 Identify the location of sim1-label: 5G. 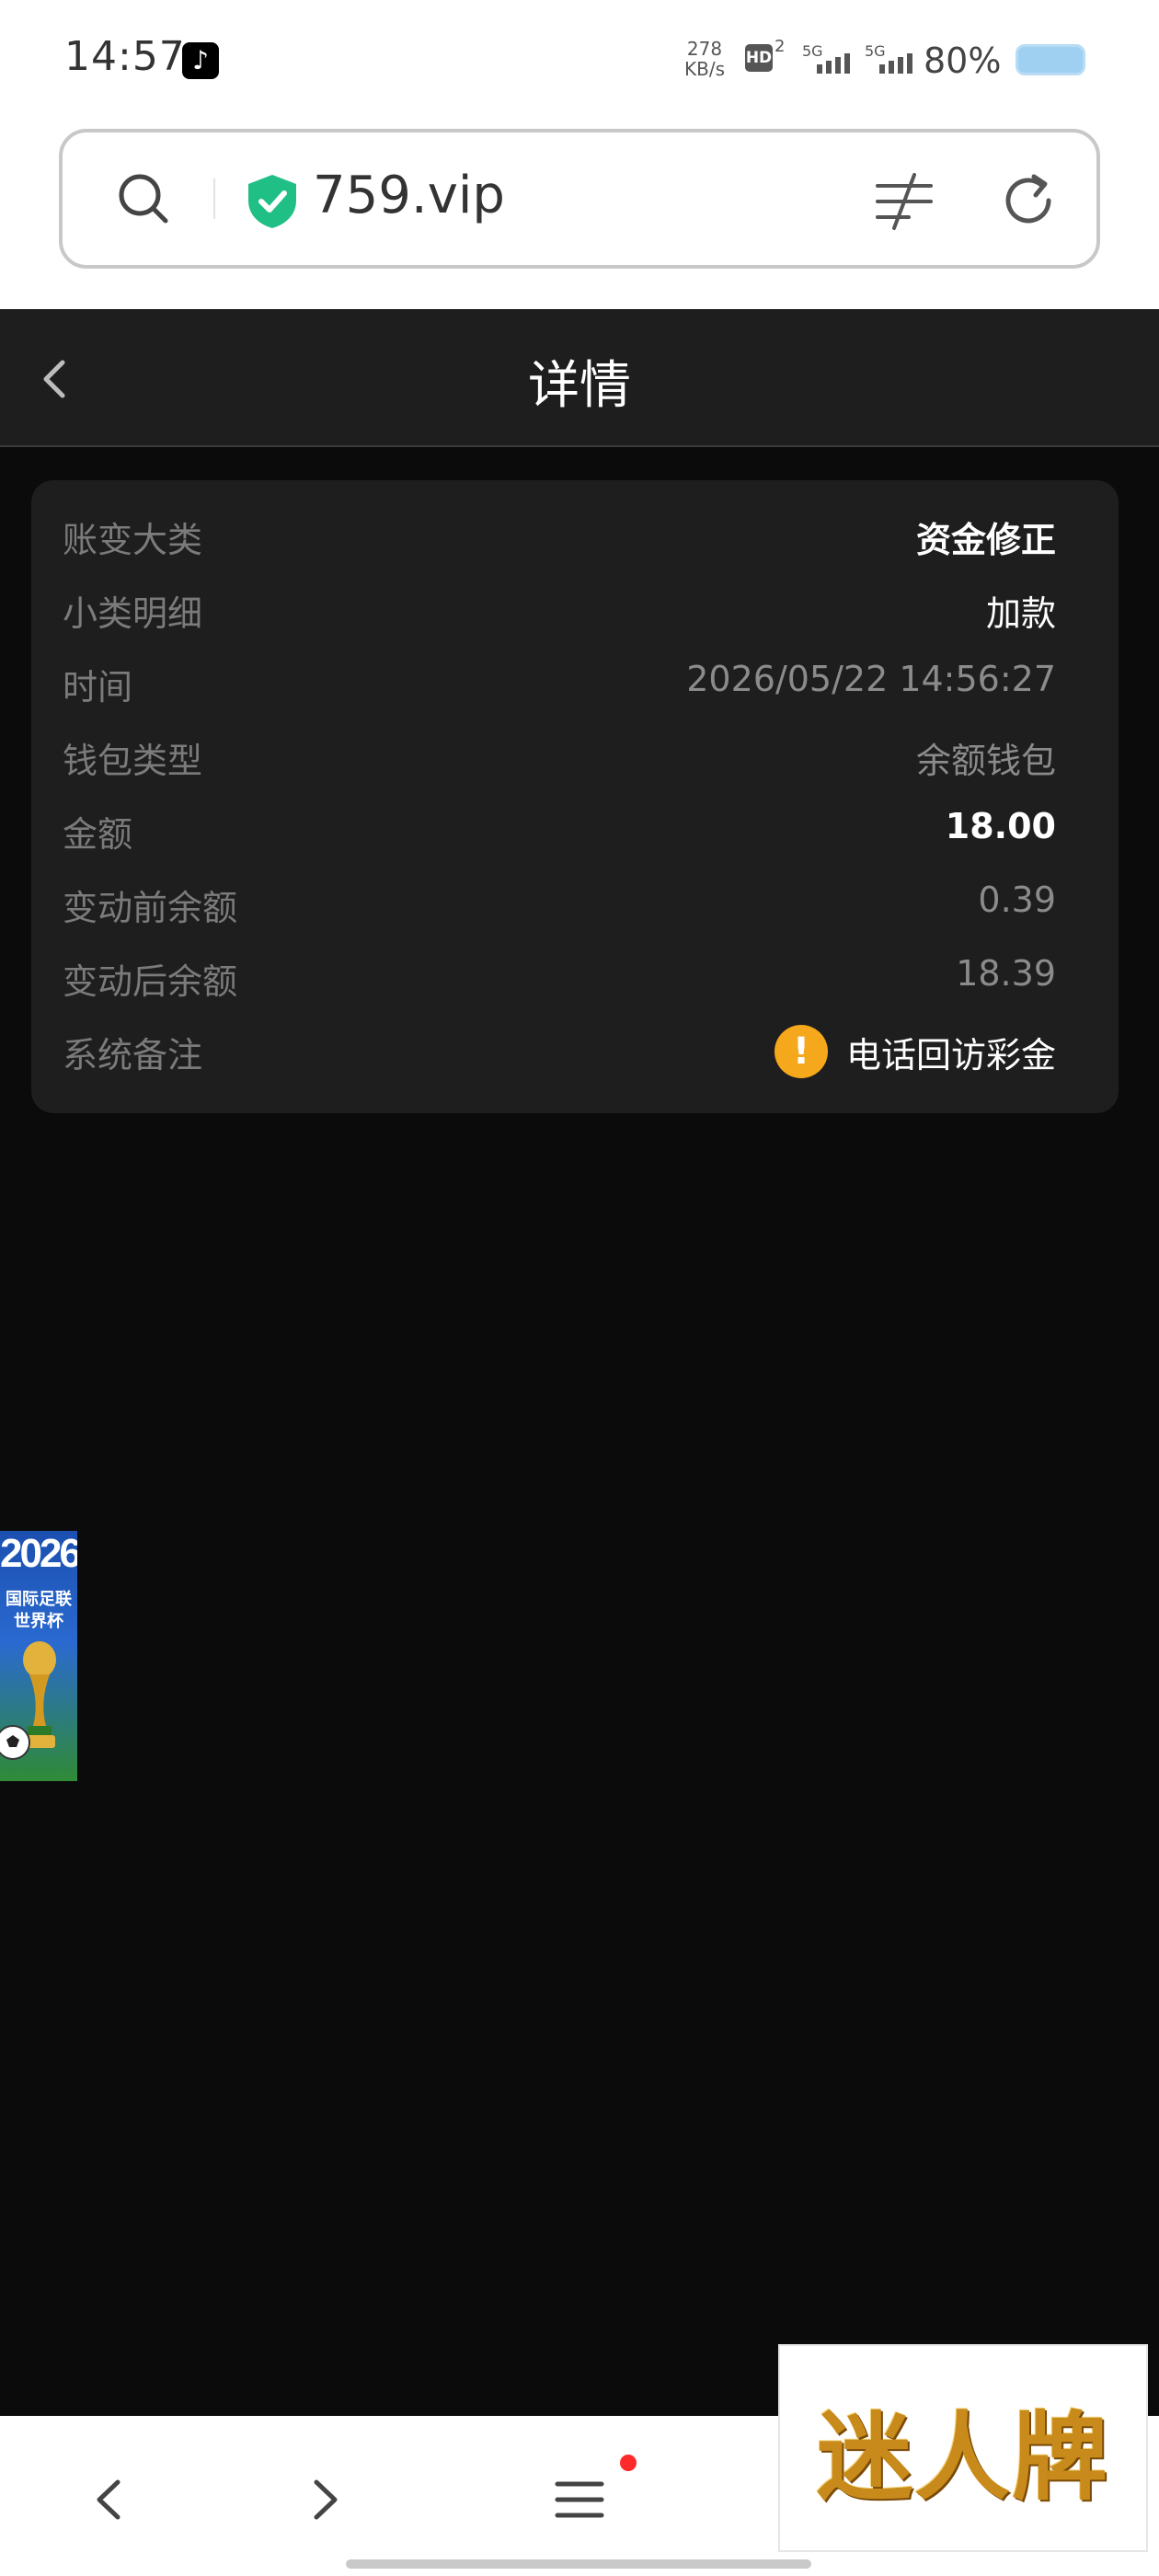
(812, 51).